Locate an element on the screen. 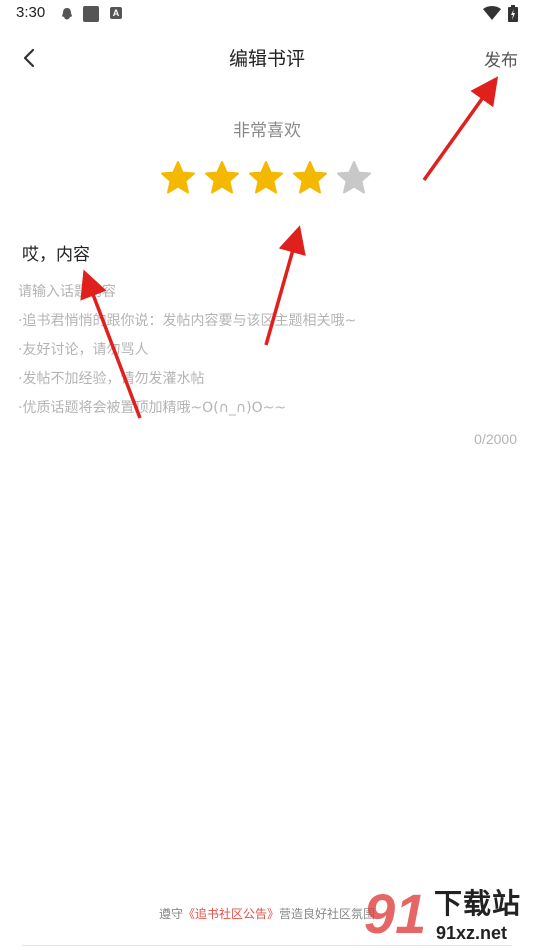 Image resolution: width=534 pixels, height=950 pixels. title-input: 哎，内容 is located at coordinates (56, 252).